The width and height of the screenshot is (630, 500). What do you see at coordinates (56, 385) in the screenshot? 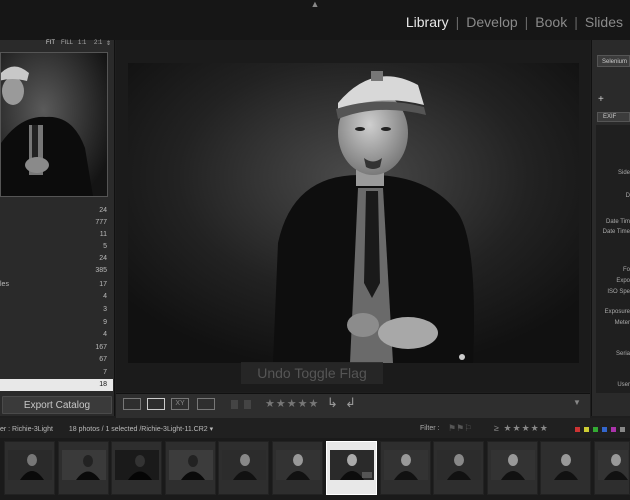
I see `list-item-selected: 18` at bounding box center [56, 385].